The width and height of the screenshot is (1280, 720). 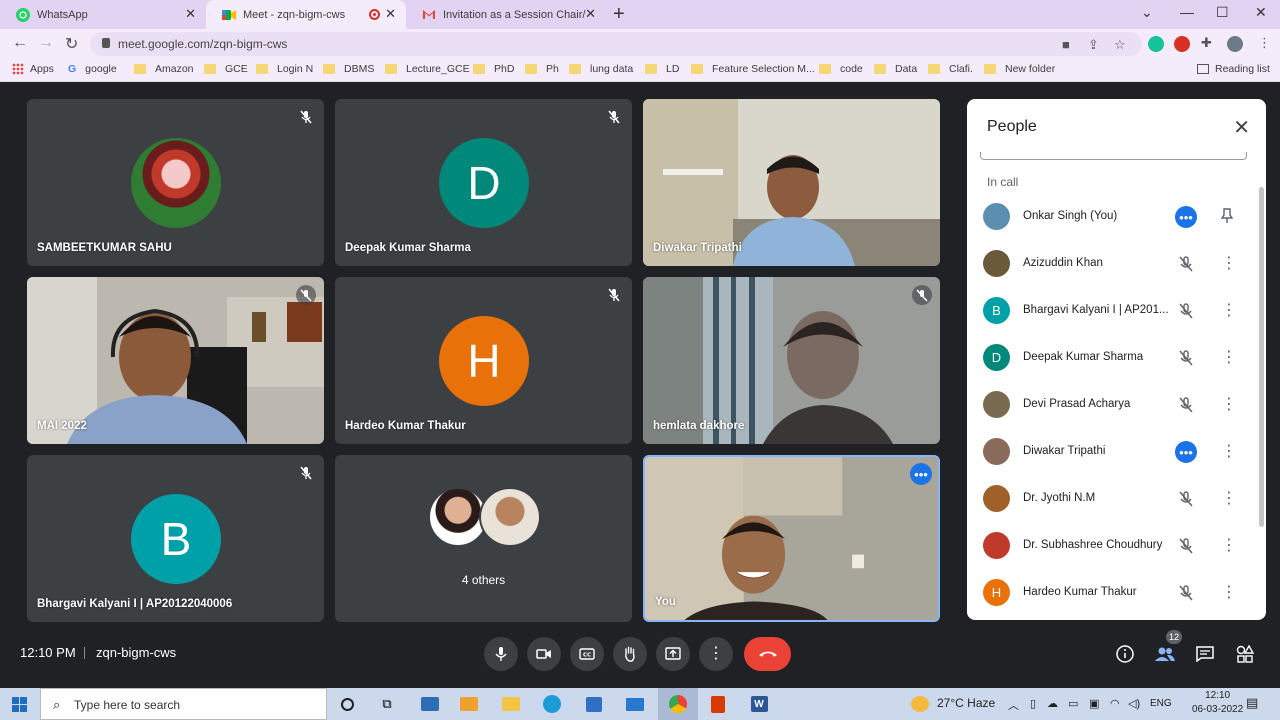 I want to click on back-icon: ←, so click(x=20, y=43).